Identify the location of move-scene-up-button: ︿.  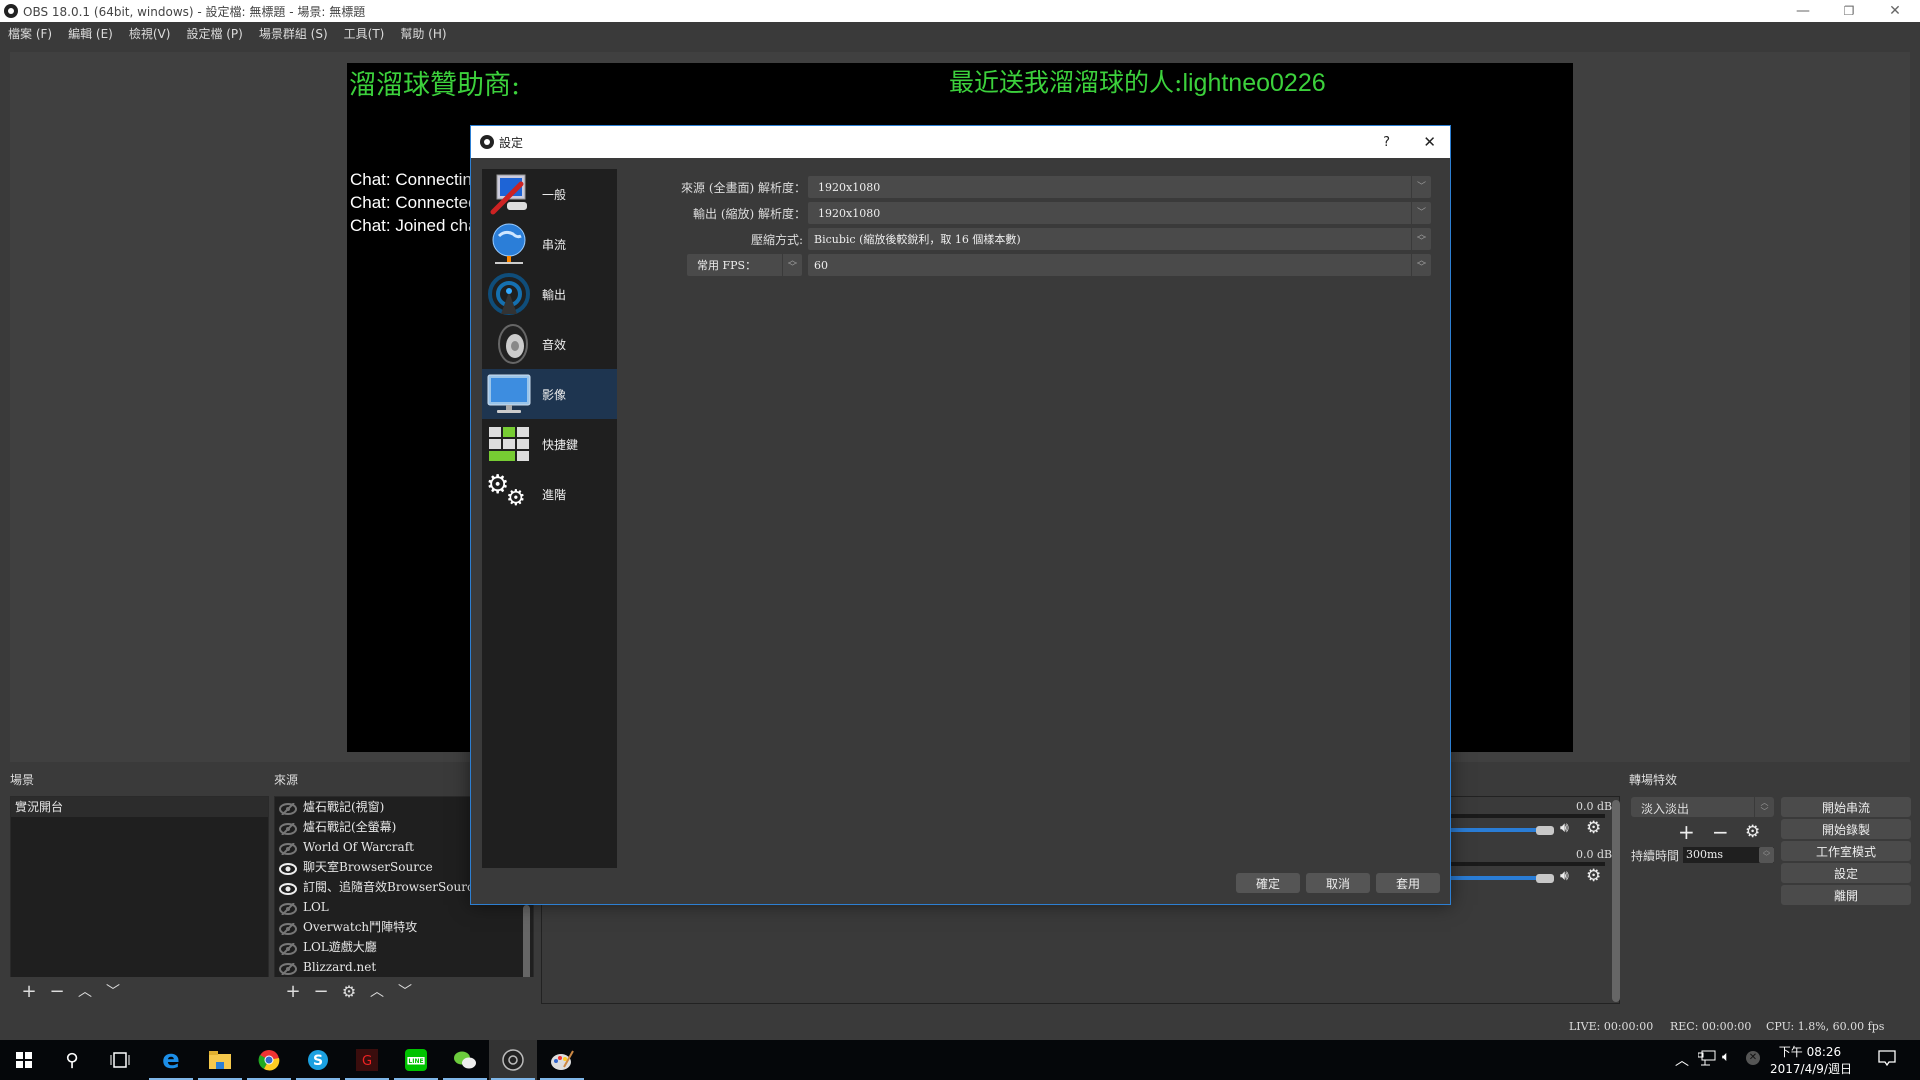
(85, 991).